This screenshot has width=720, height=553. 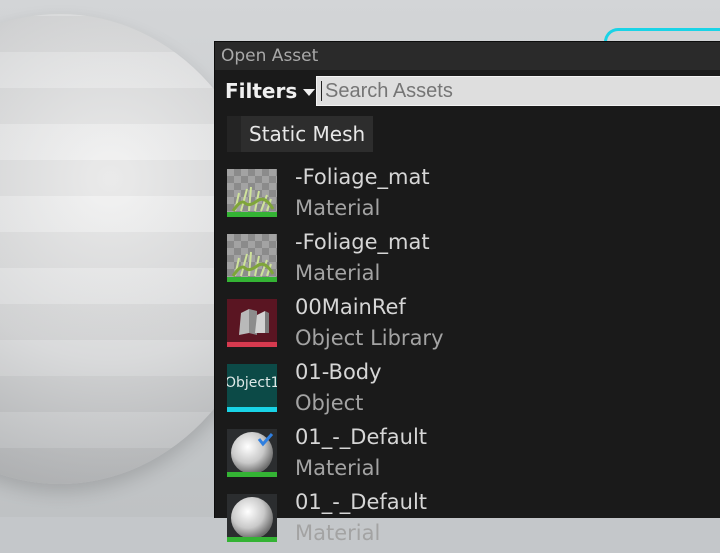 What do you see at coordinates (329, 403) in the screenshot?
I see `asset-type: Object` at bounding box center [329, 403].